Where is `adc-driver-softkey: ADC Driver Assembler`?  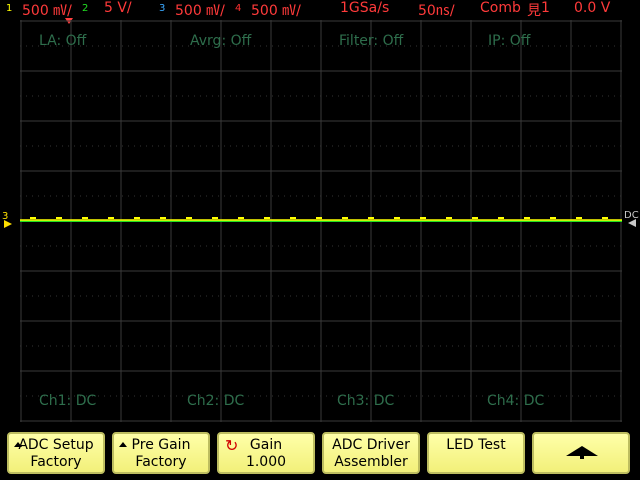
adc-driver-softkey: ADC Driver Assembler is located at coordinates (371, 453).